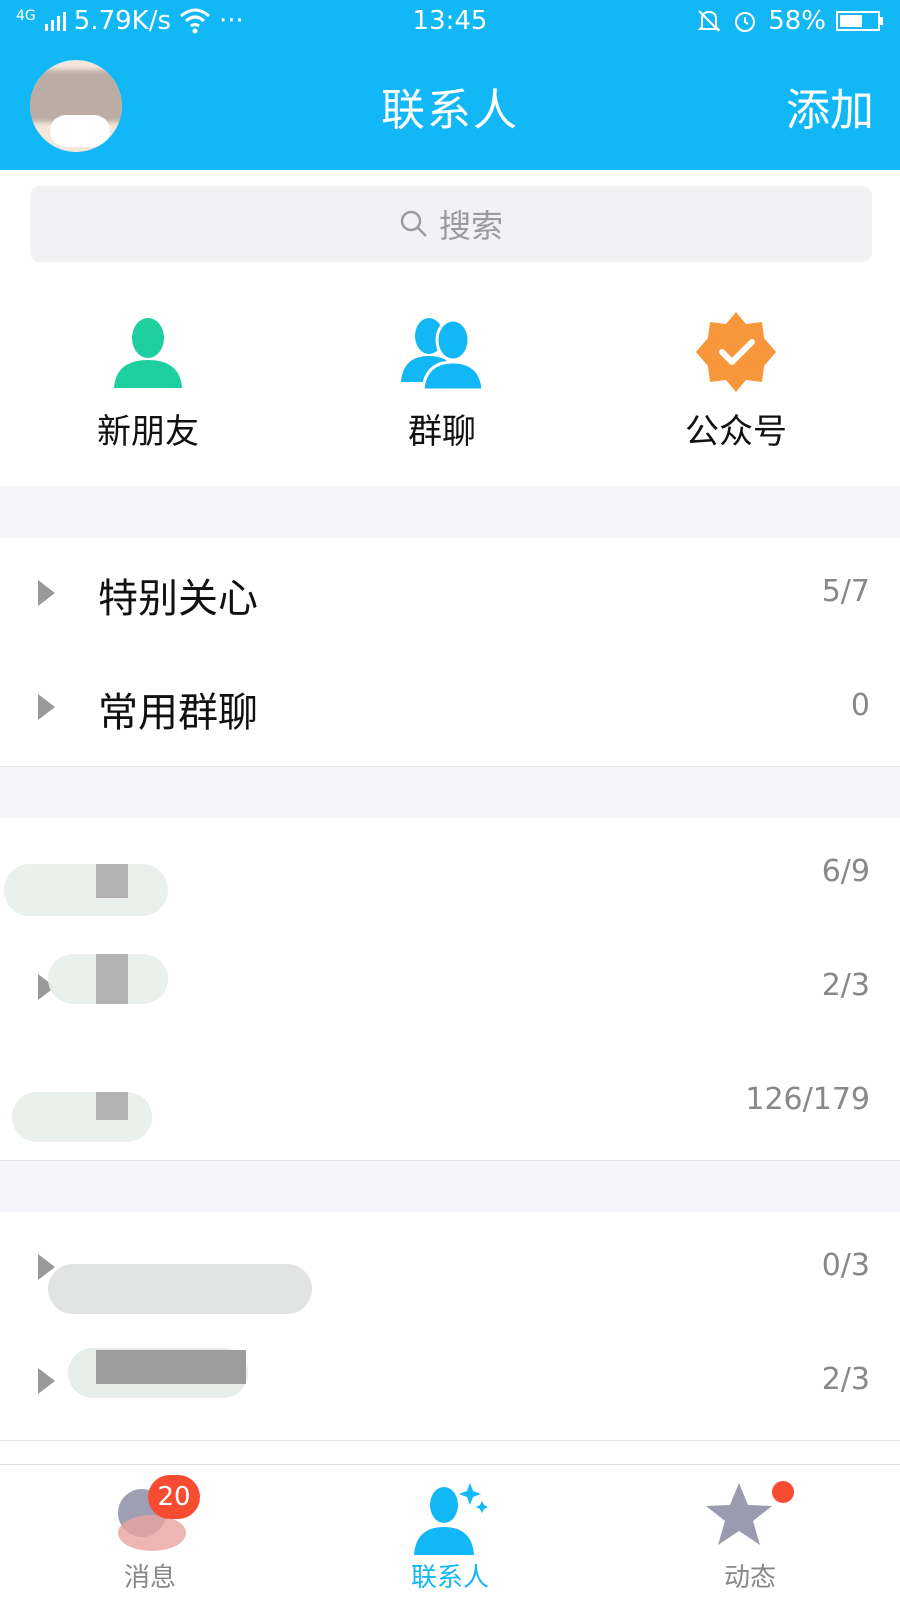 This screenshot has height=1601, width=900. I want to click on official-accounts-label: 公众号, so click(736, 432).